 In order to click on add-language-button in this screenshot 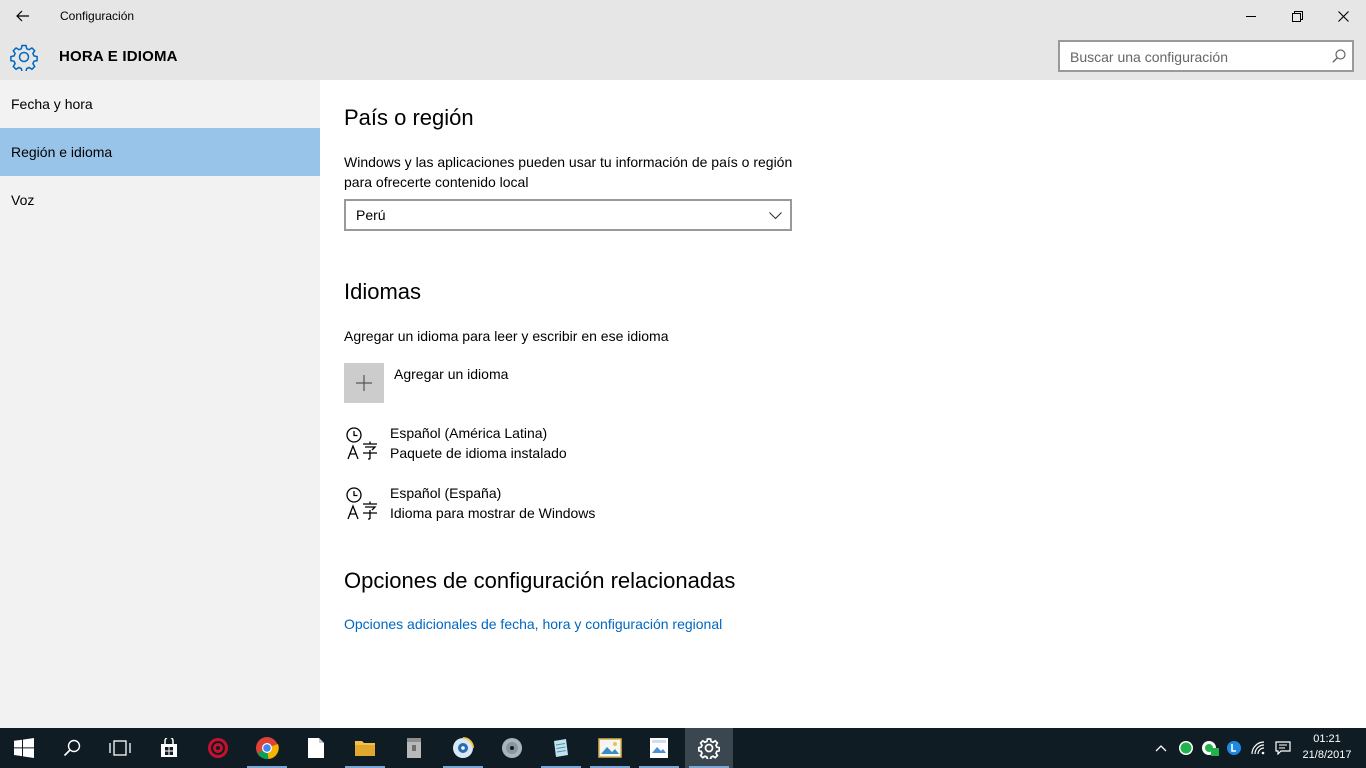, I will do `click(364, 383)`.